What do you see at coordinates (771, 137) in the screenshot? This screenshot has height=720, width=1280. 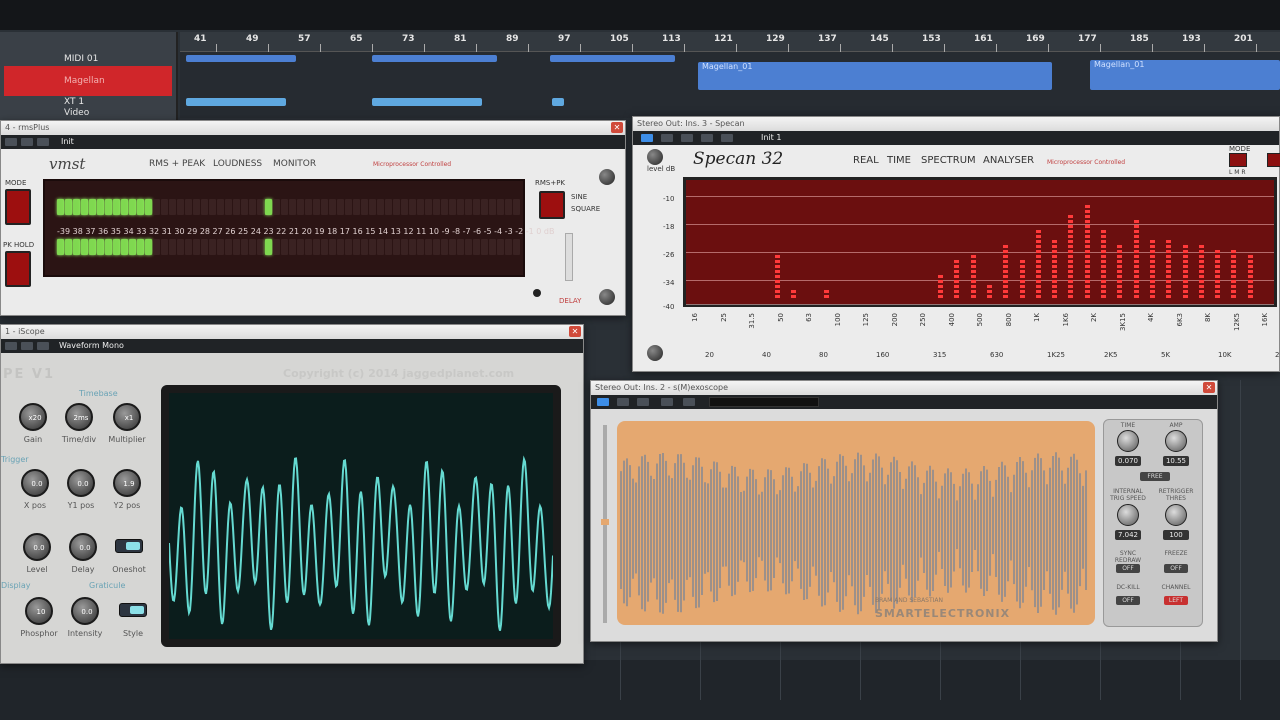 I see `preset-name: Init 1` at bounding box center [771, 137].